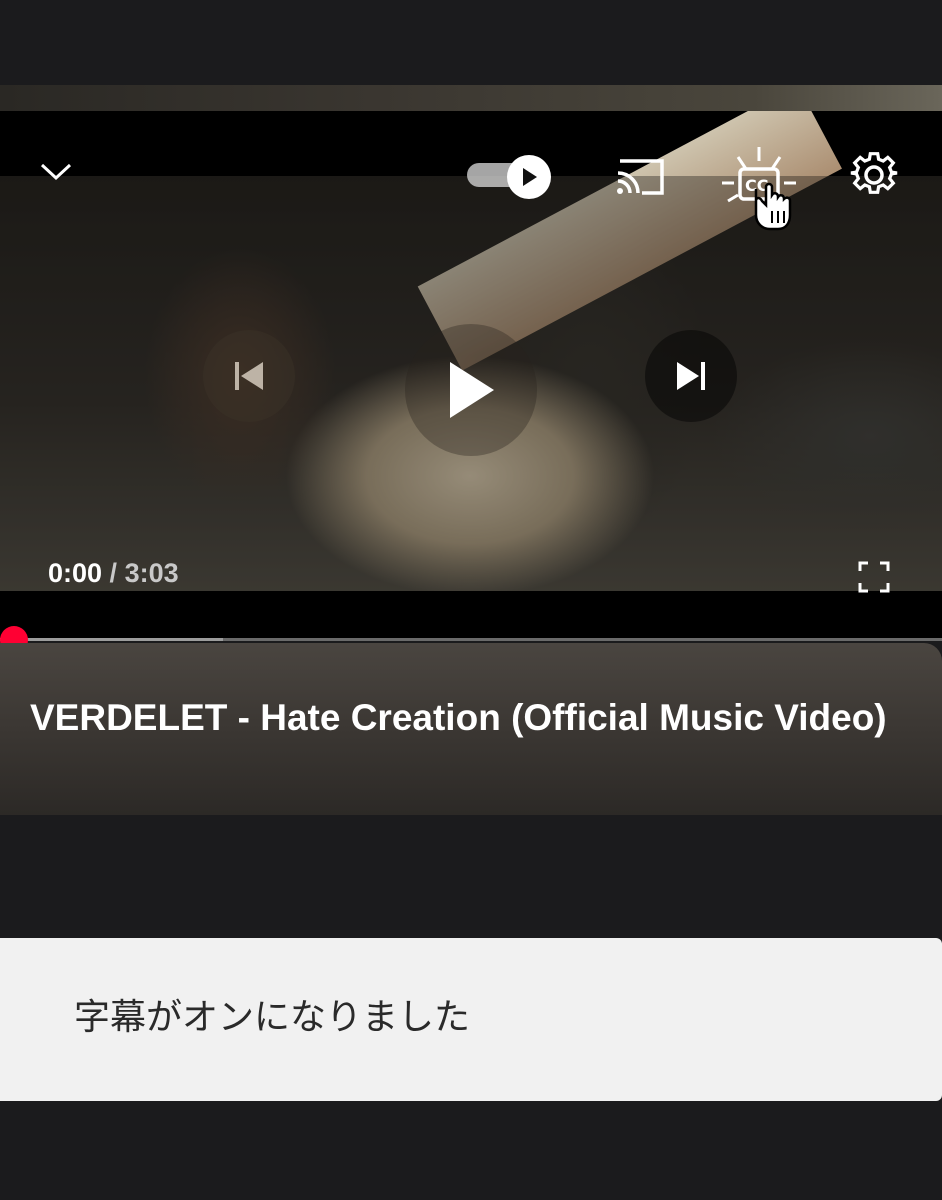  I want to click on fullscreen-button, so click(874, 577).